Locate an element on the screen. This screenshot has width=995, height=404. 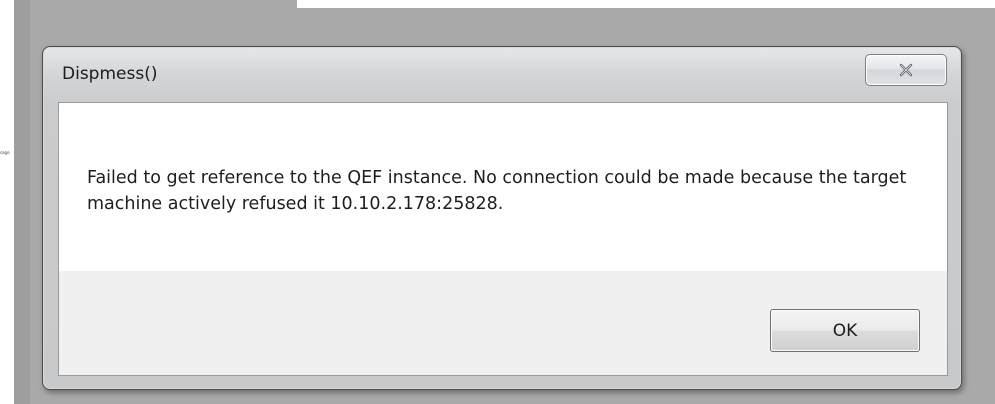
dialog-title: Dispmess() is located at coordinates (110, 74).